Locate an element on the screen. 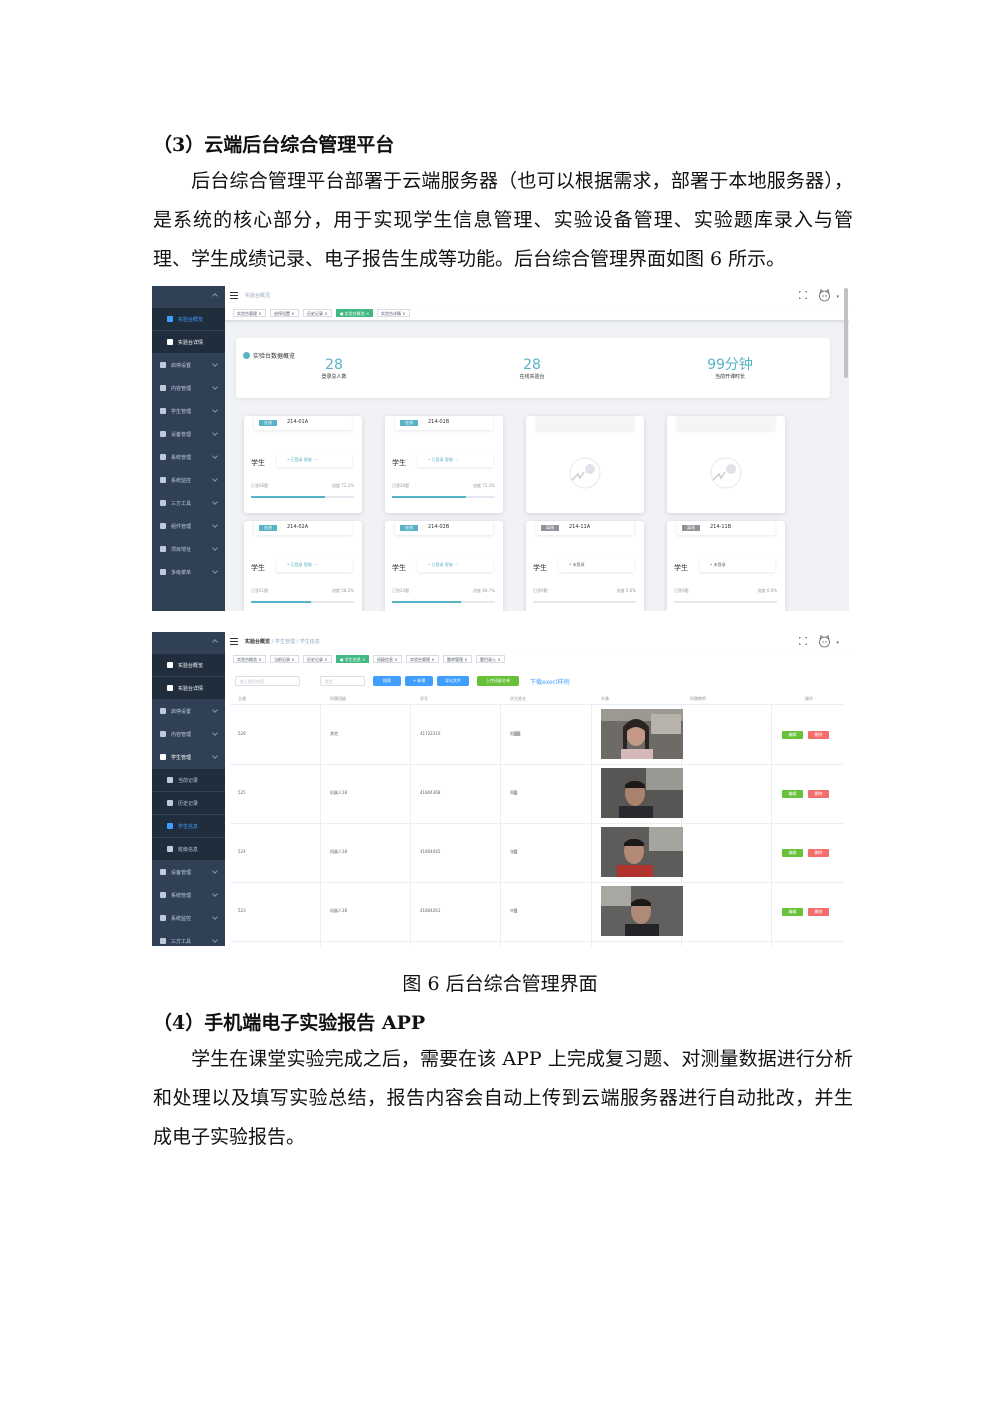 This screenshot has height=1414, width=1000. export-button: 导出文件 is located at coordinates (453, 681).